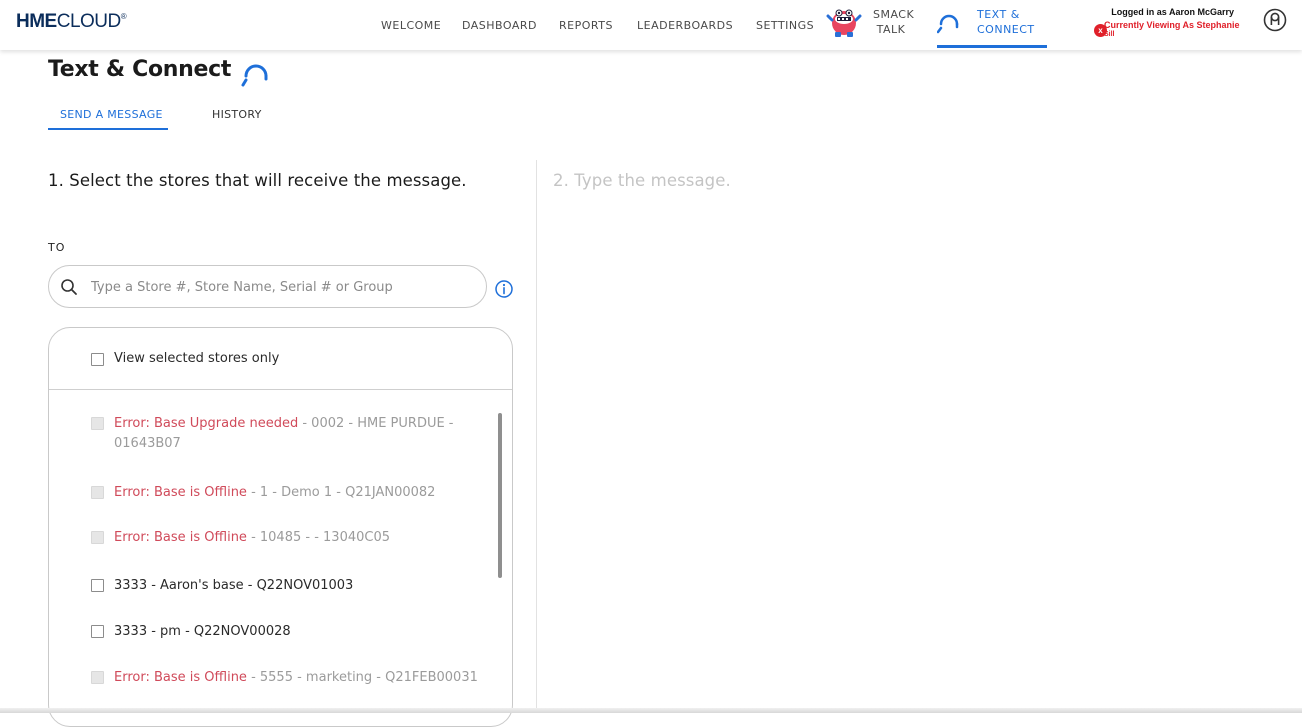 The width and height of the screenshot is (1302, 727). Describe the element at coordinates (1109, 34) in the screenshot. I see `viewing-as-line2: Sill` at that location.